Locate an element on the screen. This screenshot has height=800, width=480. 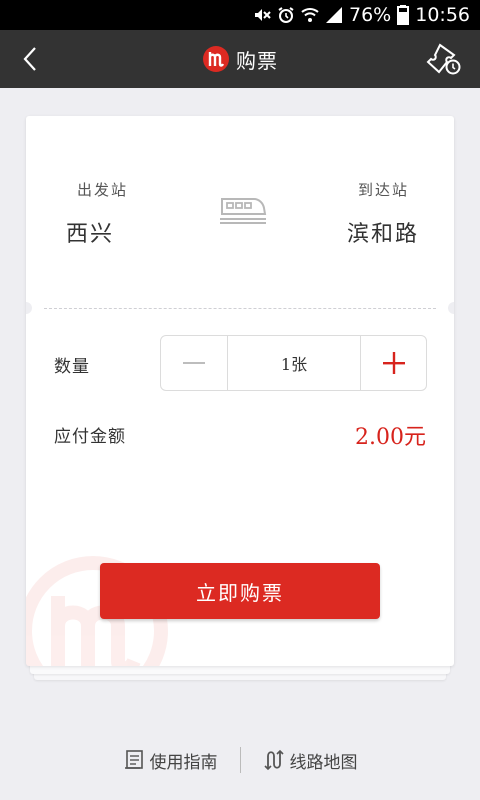
from-station-label: 出发站 is located at coordinates (103, 190).